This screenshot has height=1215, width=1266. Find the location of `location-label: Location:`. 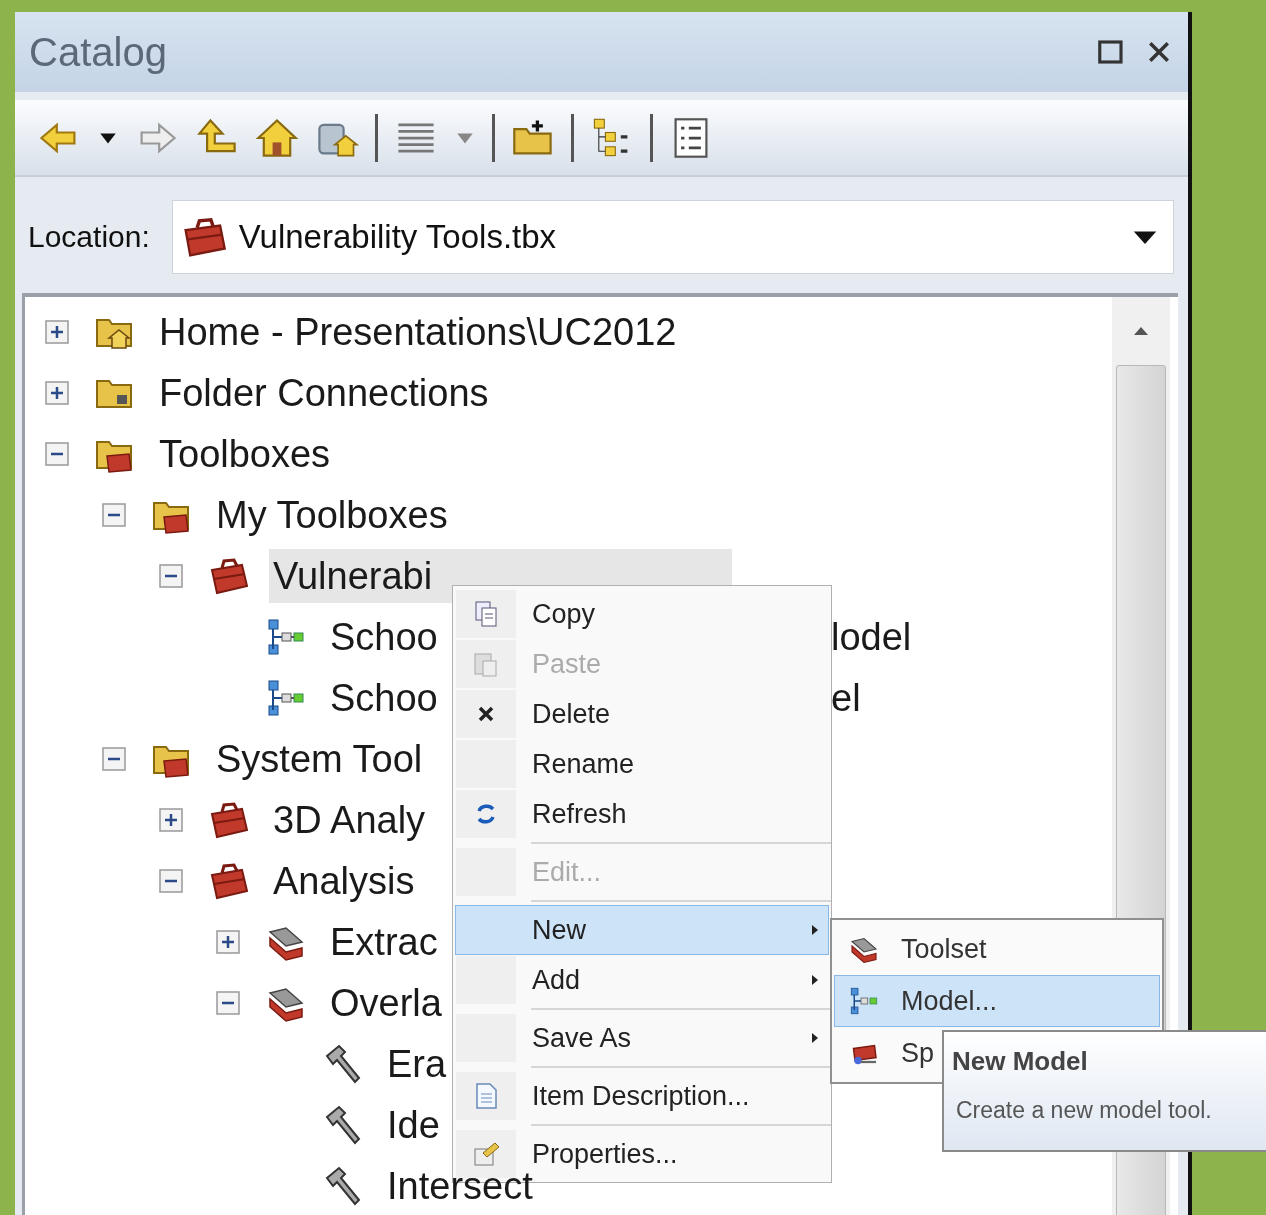

location-label: Location: is located at coordinates (89, 237).